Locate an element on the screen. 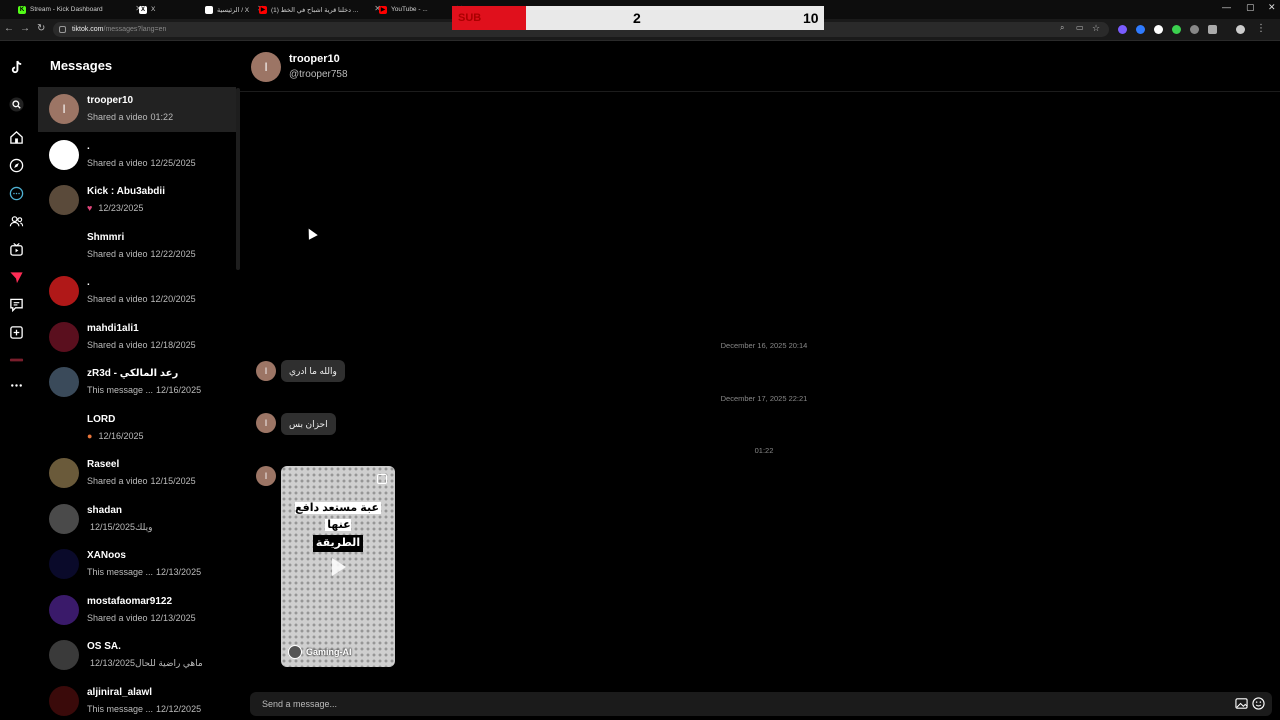 The height and width of the screenshot is (720, 1280). sub-goal-current: 2 is located at coordinates (637, 18).